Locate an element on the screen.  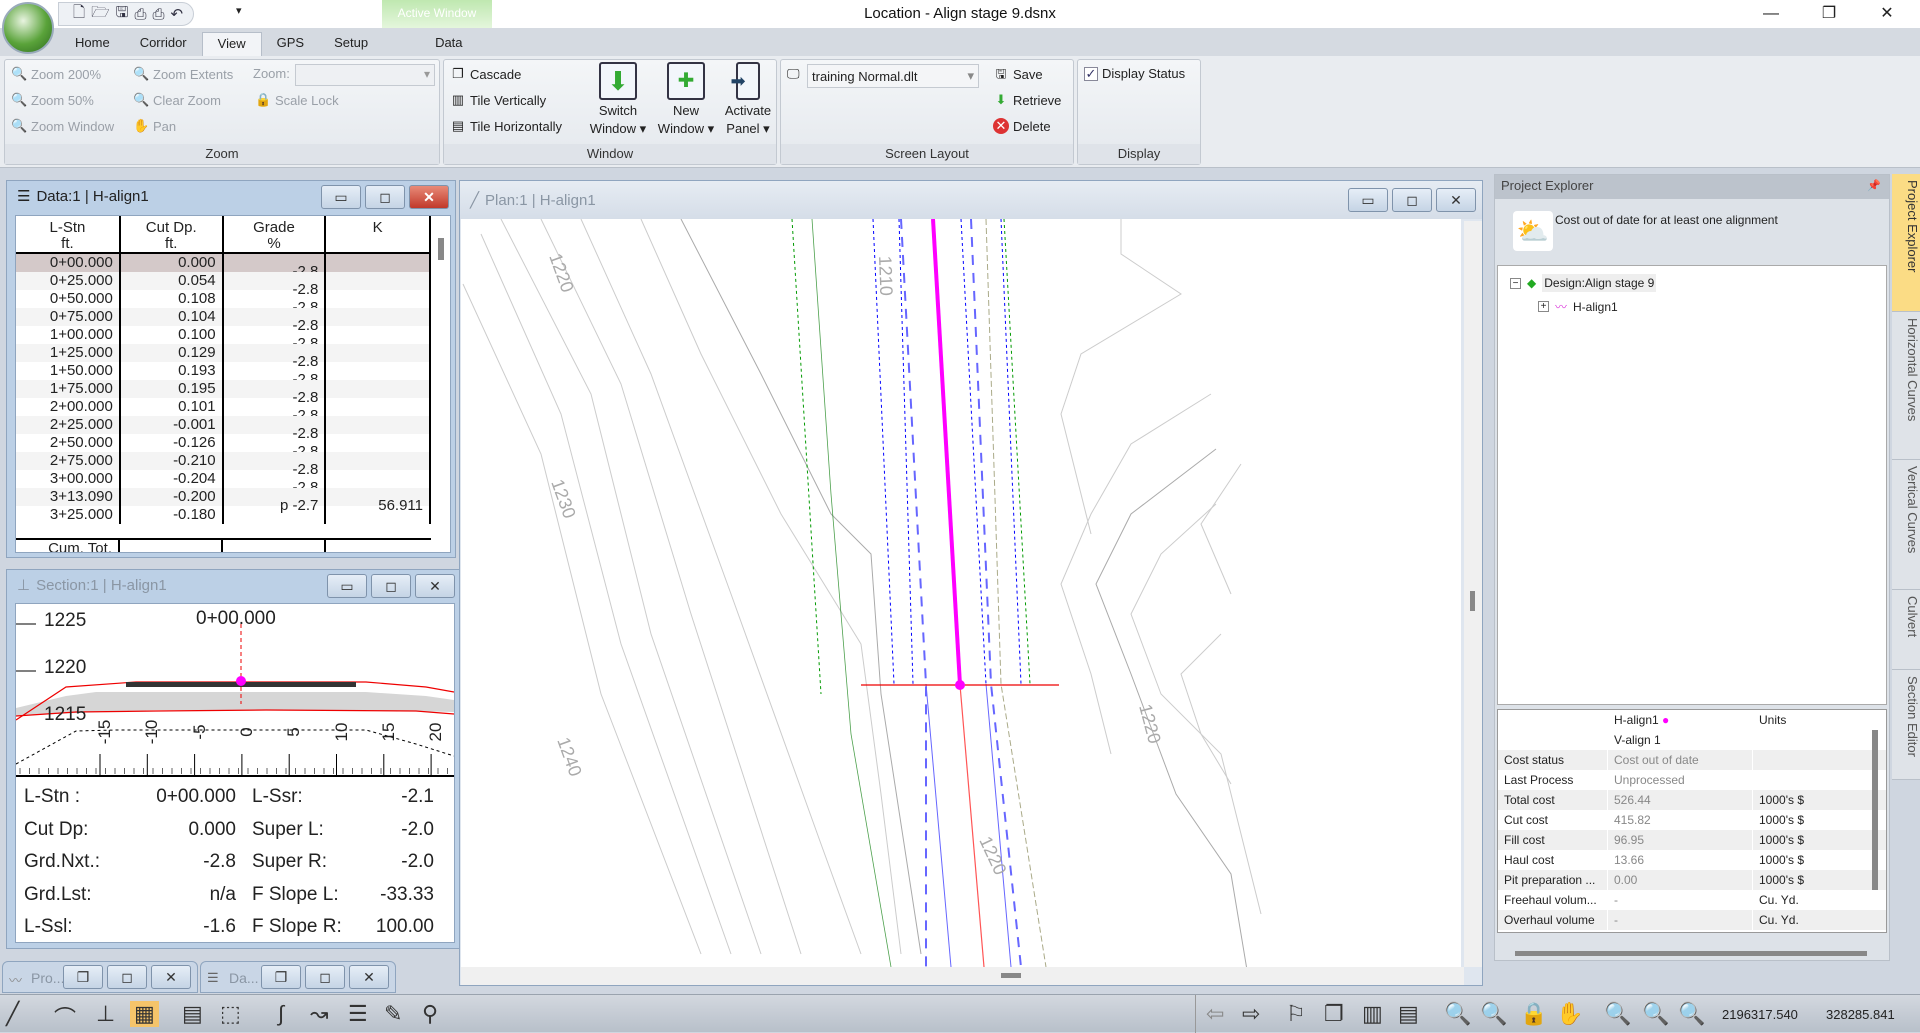
collapse-icon: − is located at coordinates (1515, 283).